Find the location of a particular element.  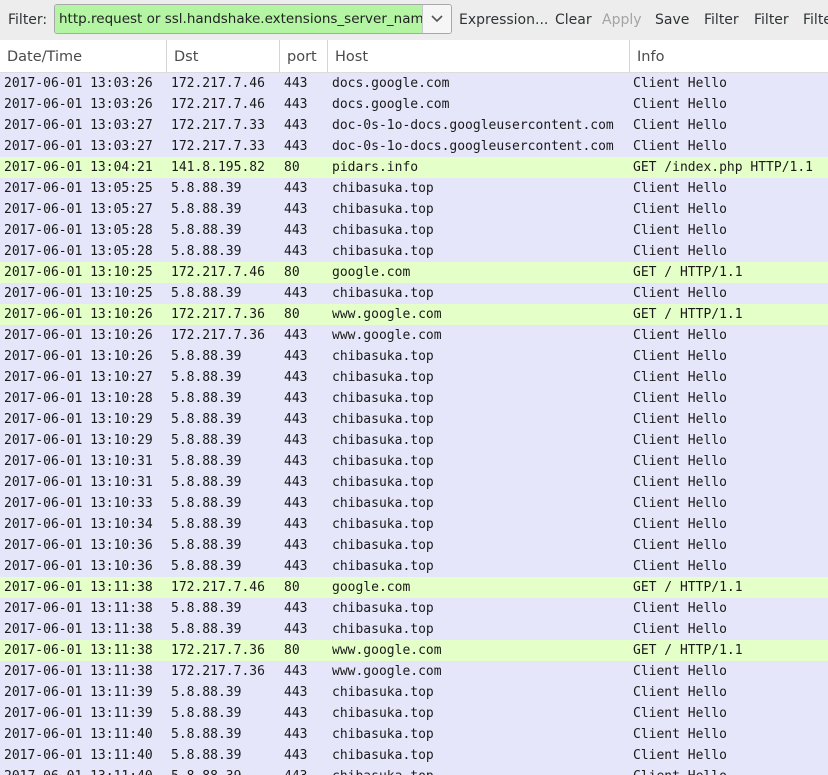

apply-button: Apply is located at coordinates (622, 20).